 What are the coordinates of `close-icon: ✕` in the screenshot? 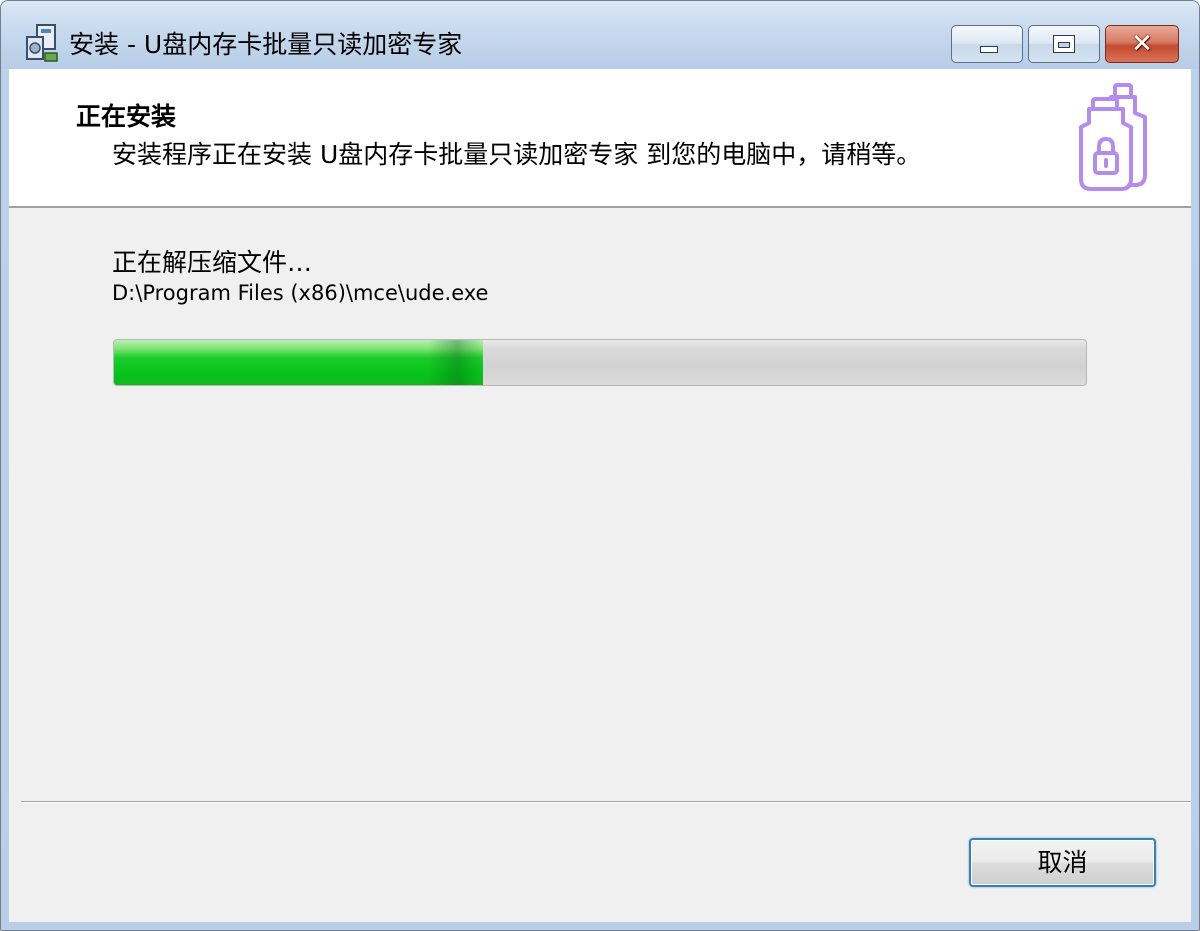 It's located at (1142, 44).